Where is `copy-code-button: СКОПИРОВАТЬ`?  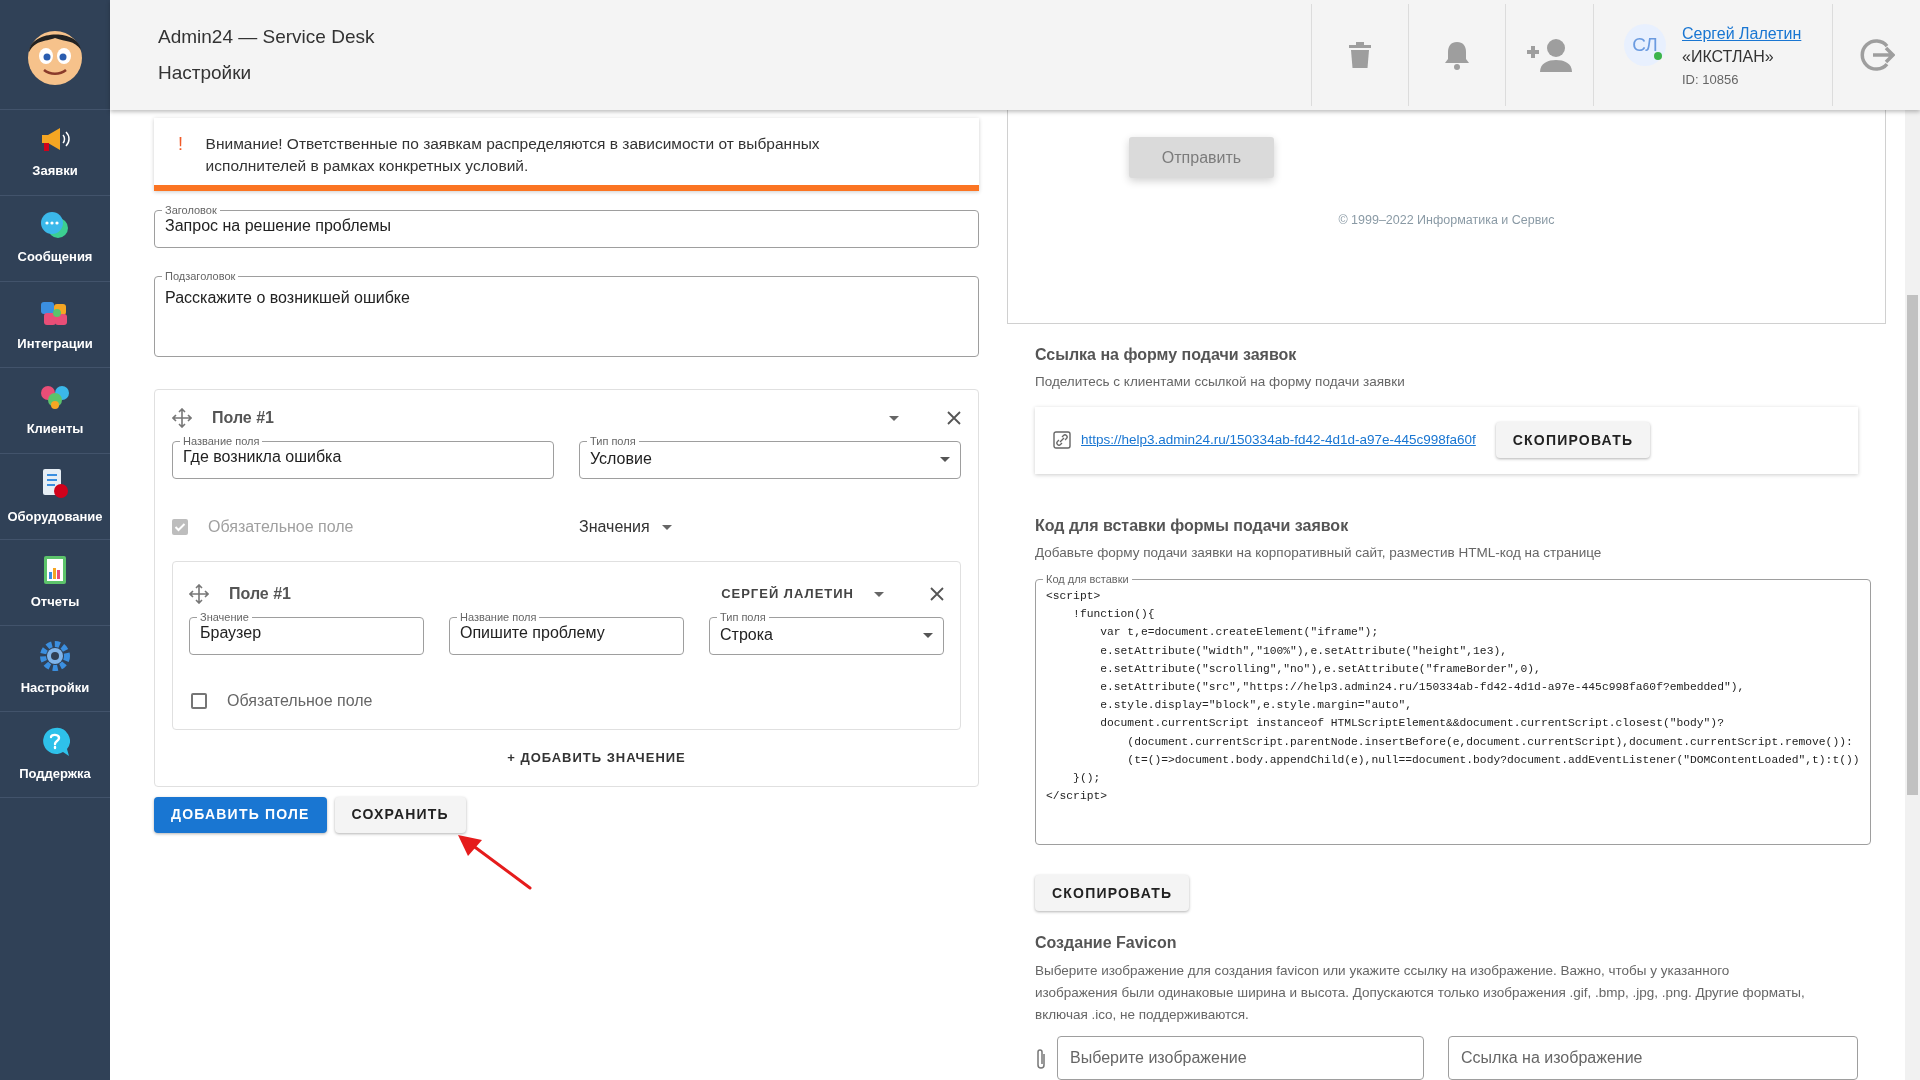 copy-code-button: СКОПИРОВАТЬ is located at coordinates (1112, 893).